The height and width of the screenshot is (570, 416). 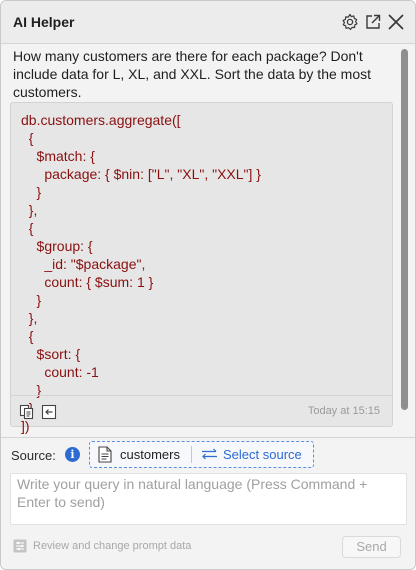 What do you see at coordinates (404, 229) in the screenshot?
I see `scrollbar-thumb` at bounding box center [404, 229].